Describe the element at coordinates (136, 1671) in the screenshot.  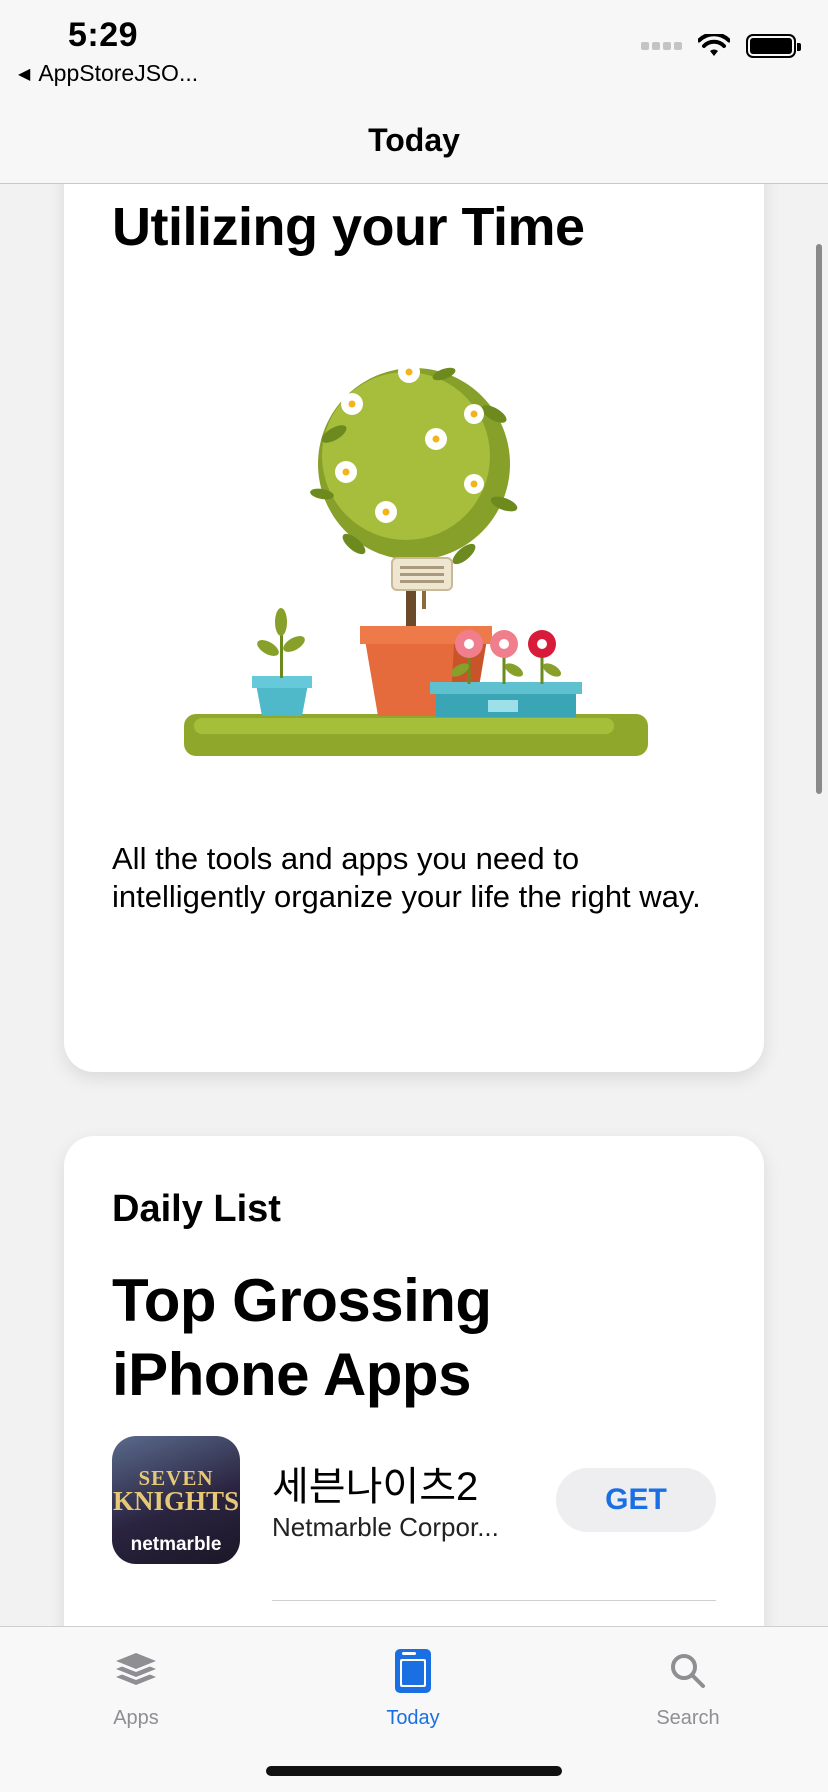
I see `apps-stack-icon` at that location.